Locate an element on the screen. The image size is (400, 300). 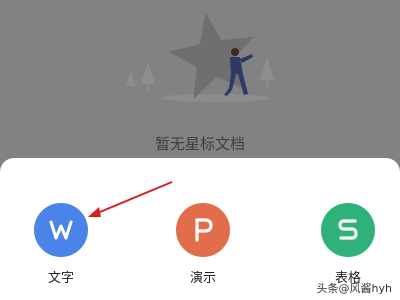
presentation-label: 演示 is located at coordinates (202, 278).